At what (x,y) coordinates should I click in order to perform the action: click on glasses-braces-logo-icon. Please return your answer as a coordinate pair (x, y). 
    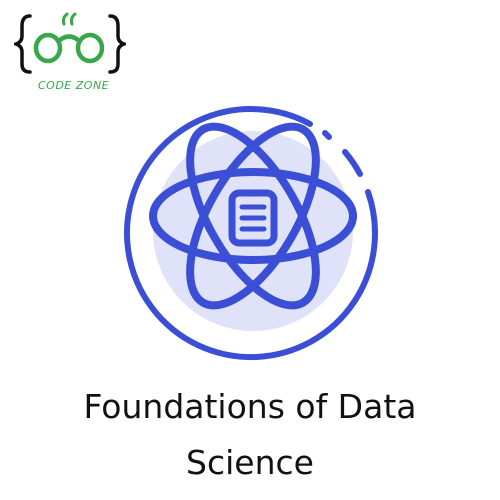
    Looking at the image, I should click on (70, 43).